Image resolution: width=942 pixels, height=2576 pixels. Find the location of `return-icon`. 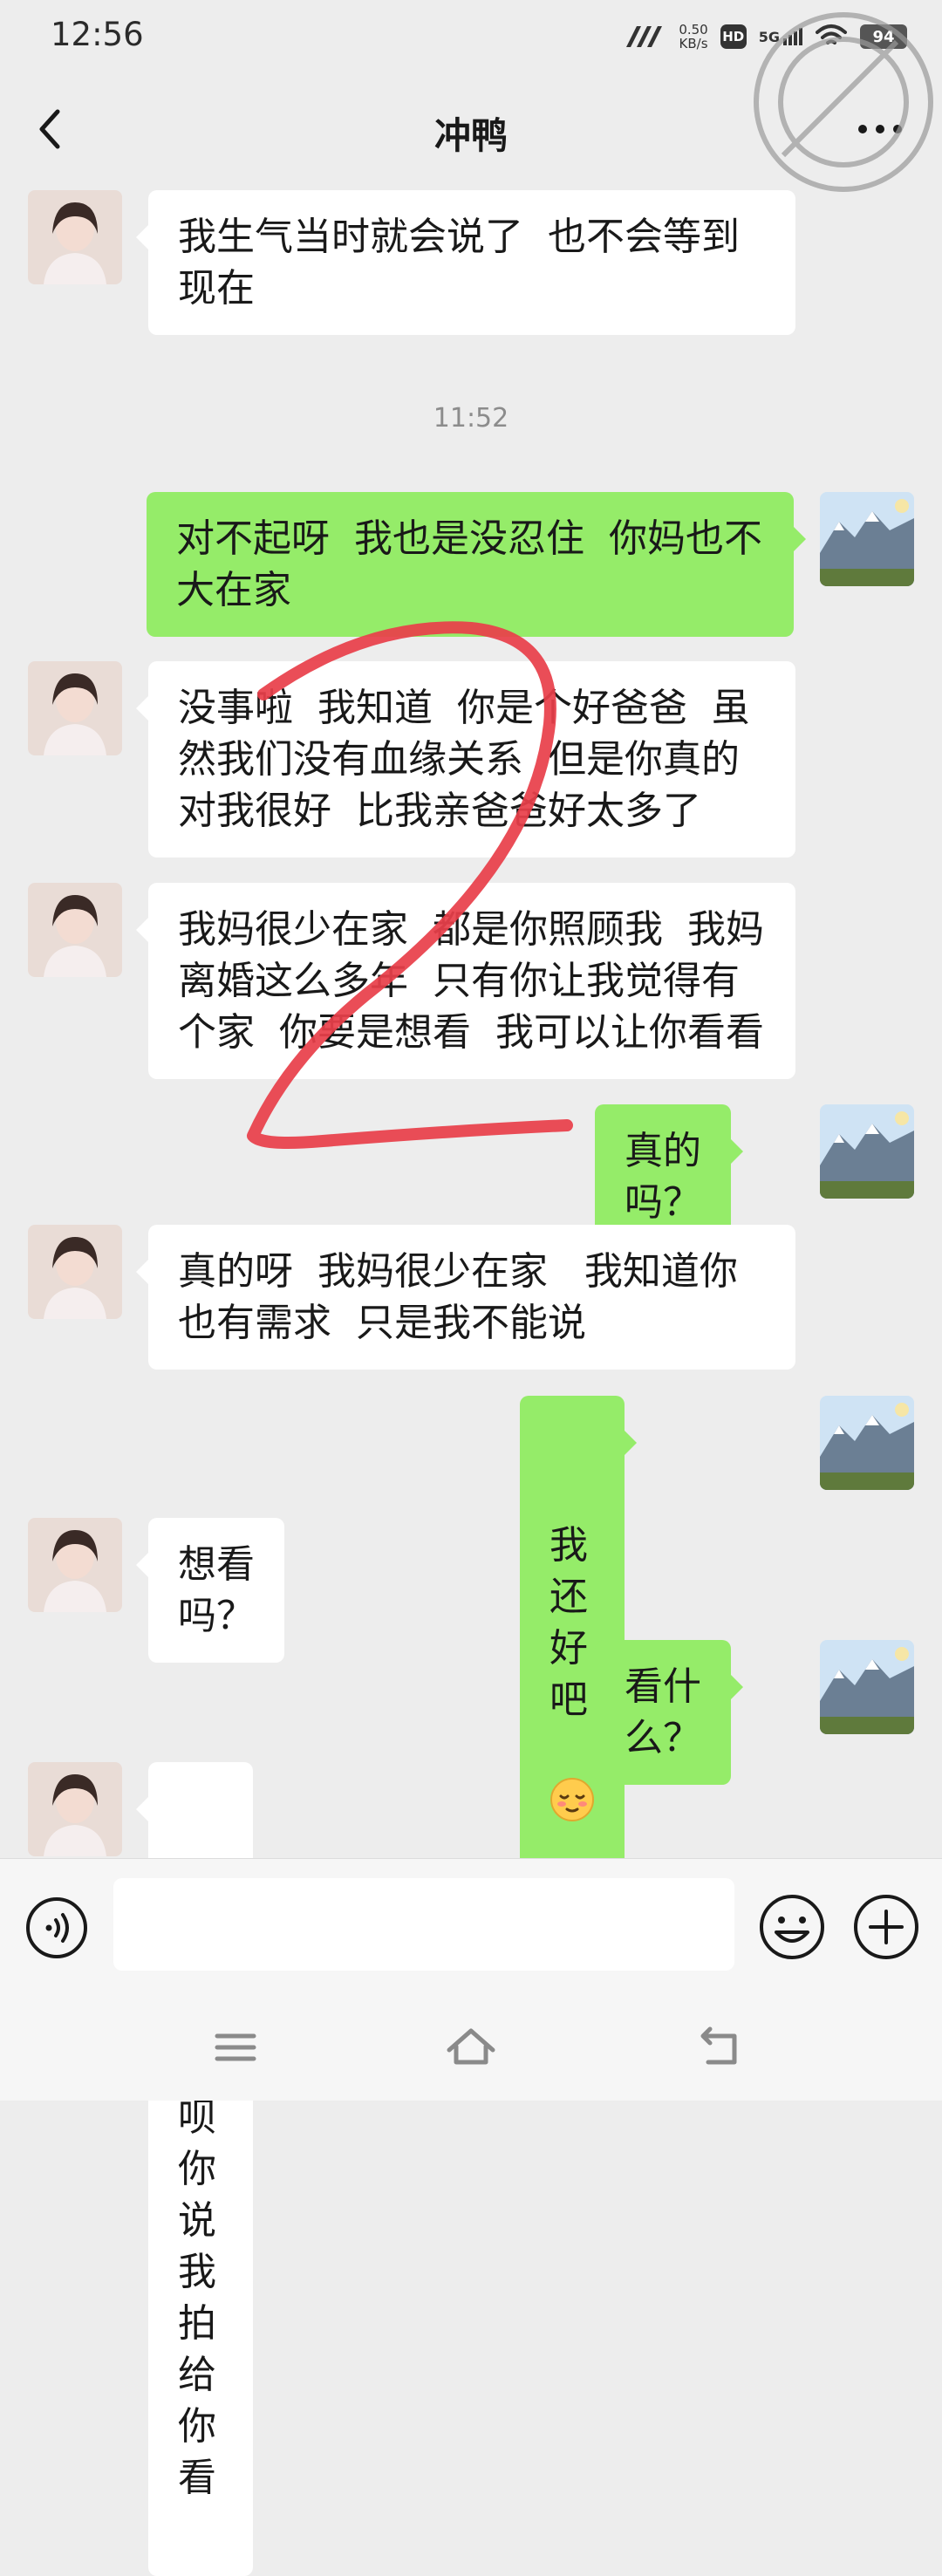

return-icon is located at coordinates (718, 2045).